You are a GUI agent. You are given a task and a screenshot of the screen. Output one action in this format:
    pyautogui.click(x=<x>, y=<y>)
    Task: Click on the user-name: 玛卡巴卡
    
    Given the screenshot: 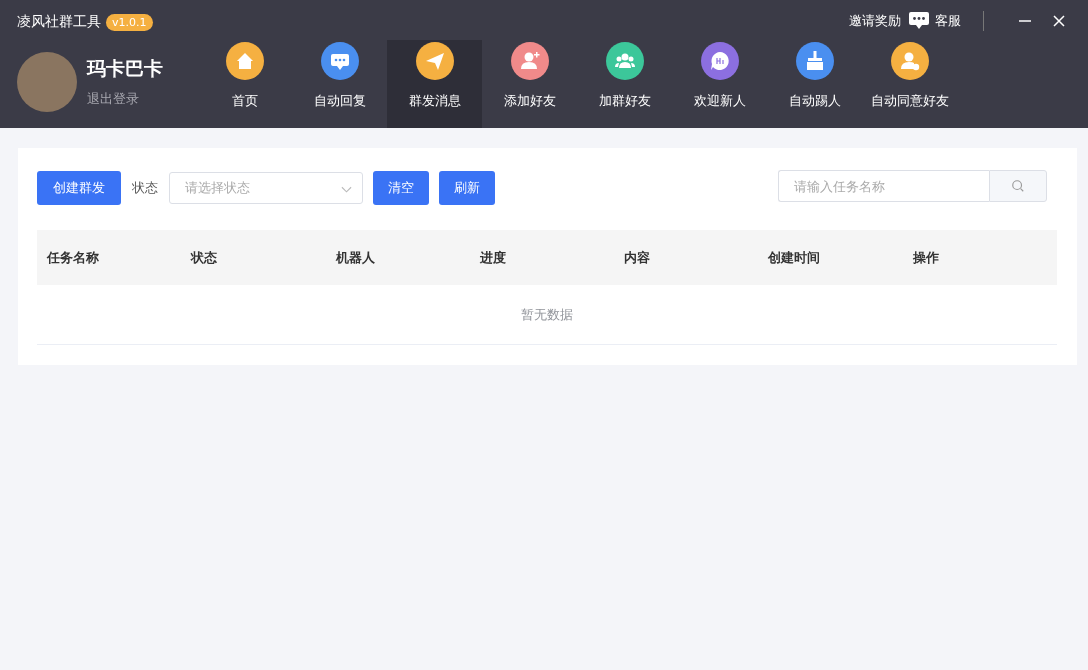 What is the action you would take?
    pyautogui.click(x=125, y=68)
    